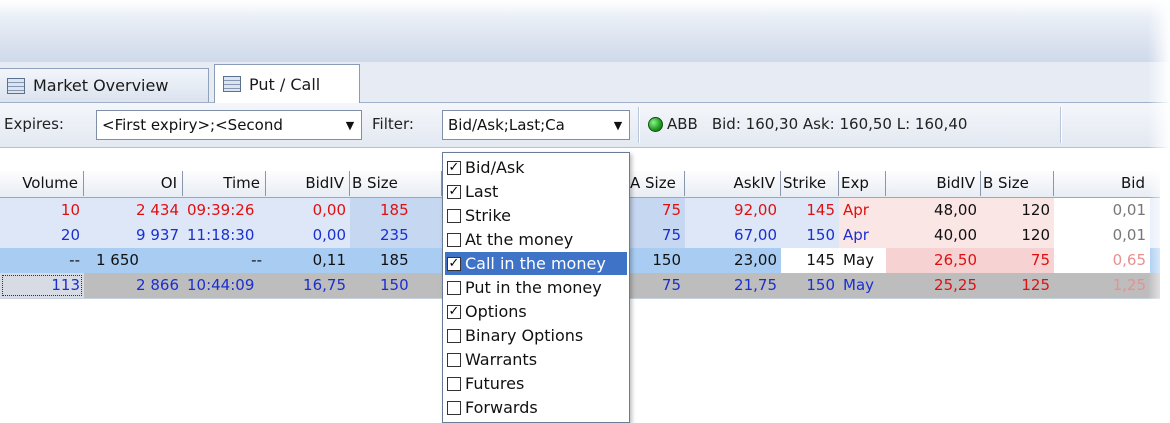 This screenshot has height=423, width=1170. I want to click on filter-option-bid-ask: ✓ Bid/Ask, so click(536, 167).